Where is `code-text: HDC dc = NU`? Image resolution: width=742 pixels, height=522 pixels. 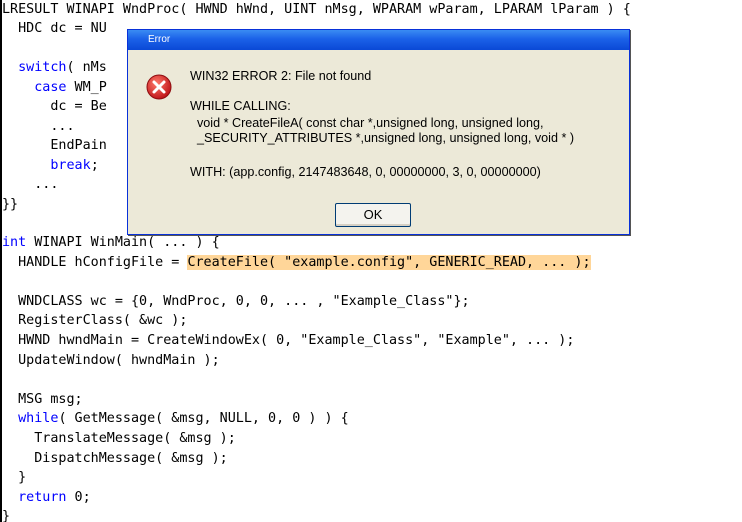 code-text: HDC dc = NU is located at coordinates (54, 29).